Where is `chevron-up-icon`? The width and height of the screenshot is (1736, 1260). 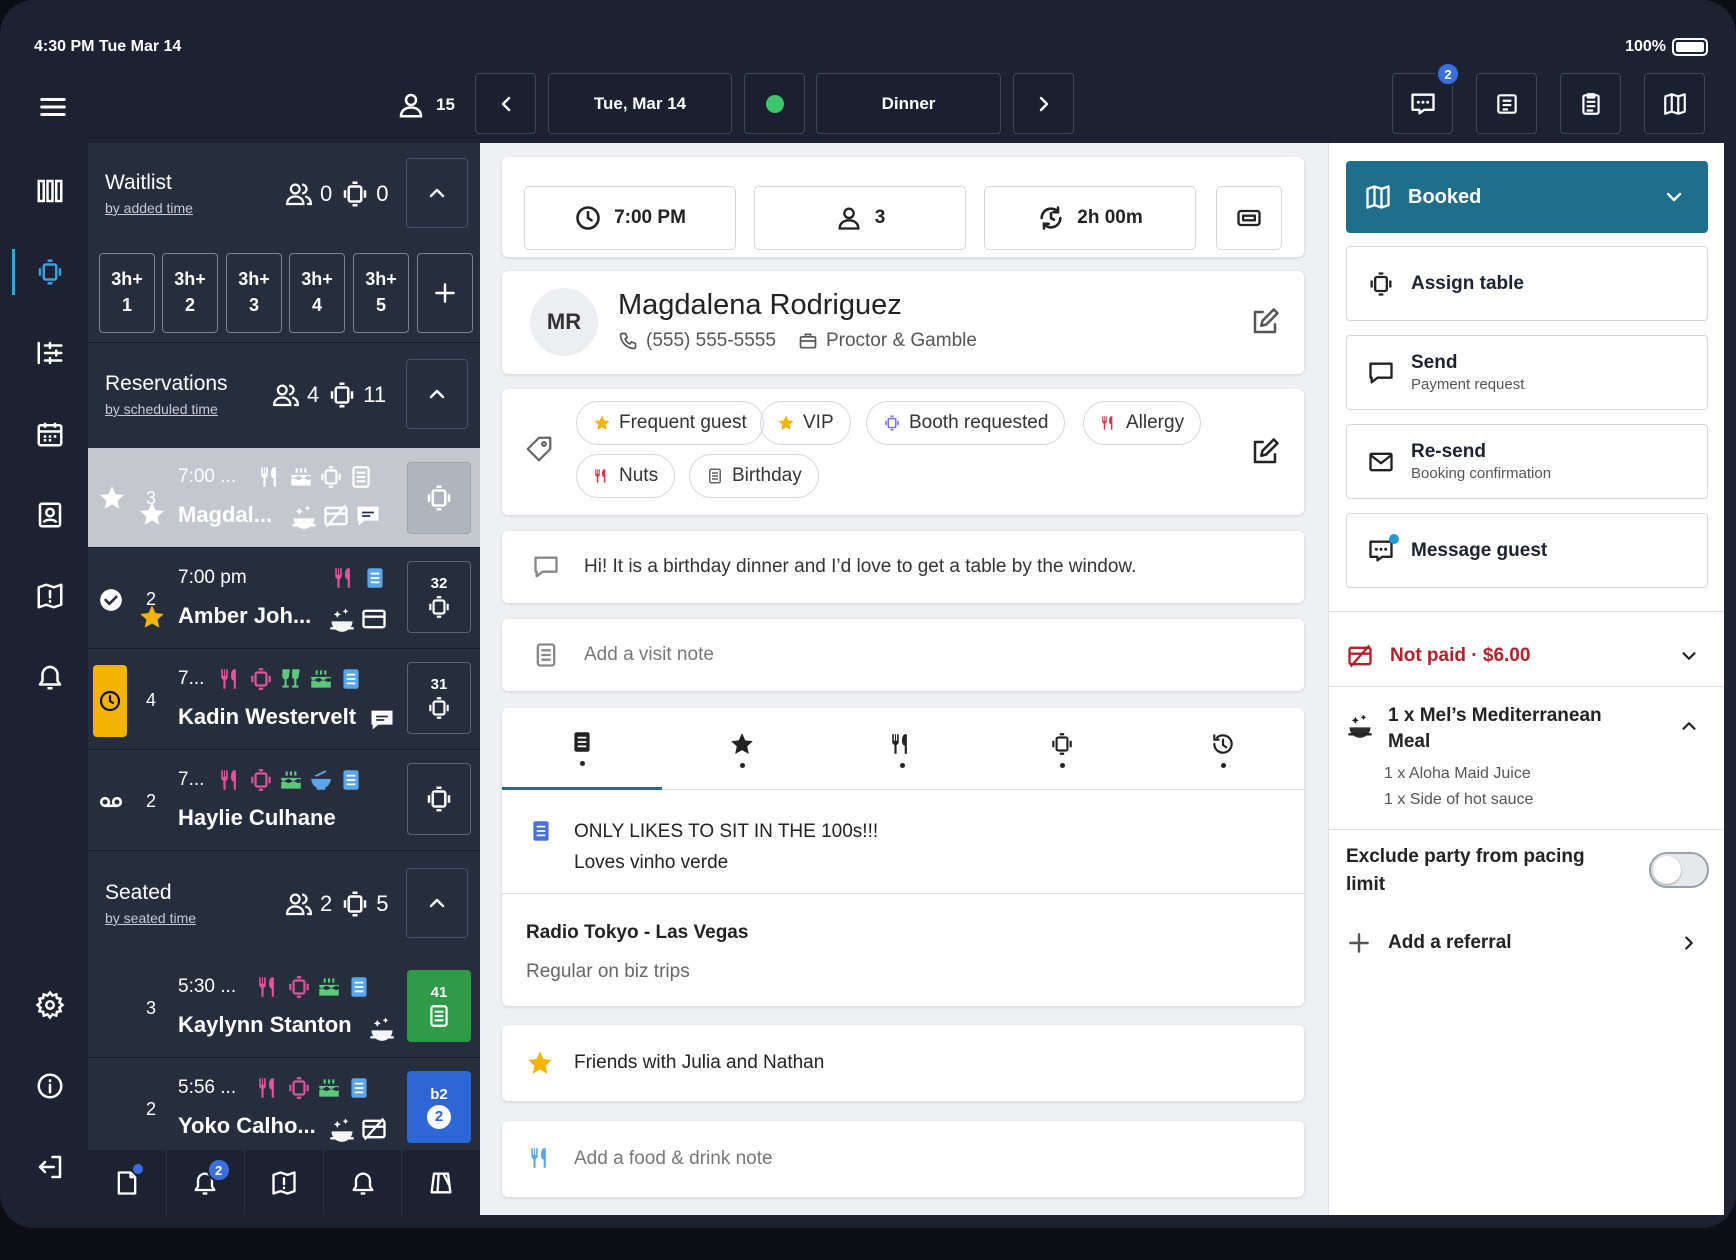
chevron-up-icon is located at coordinates (1689, 726).